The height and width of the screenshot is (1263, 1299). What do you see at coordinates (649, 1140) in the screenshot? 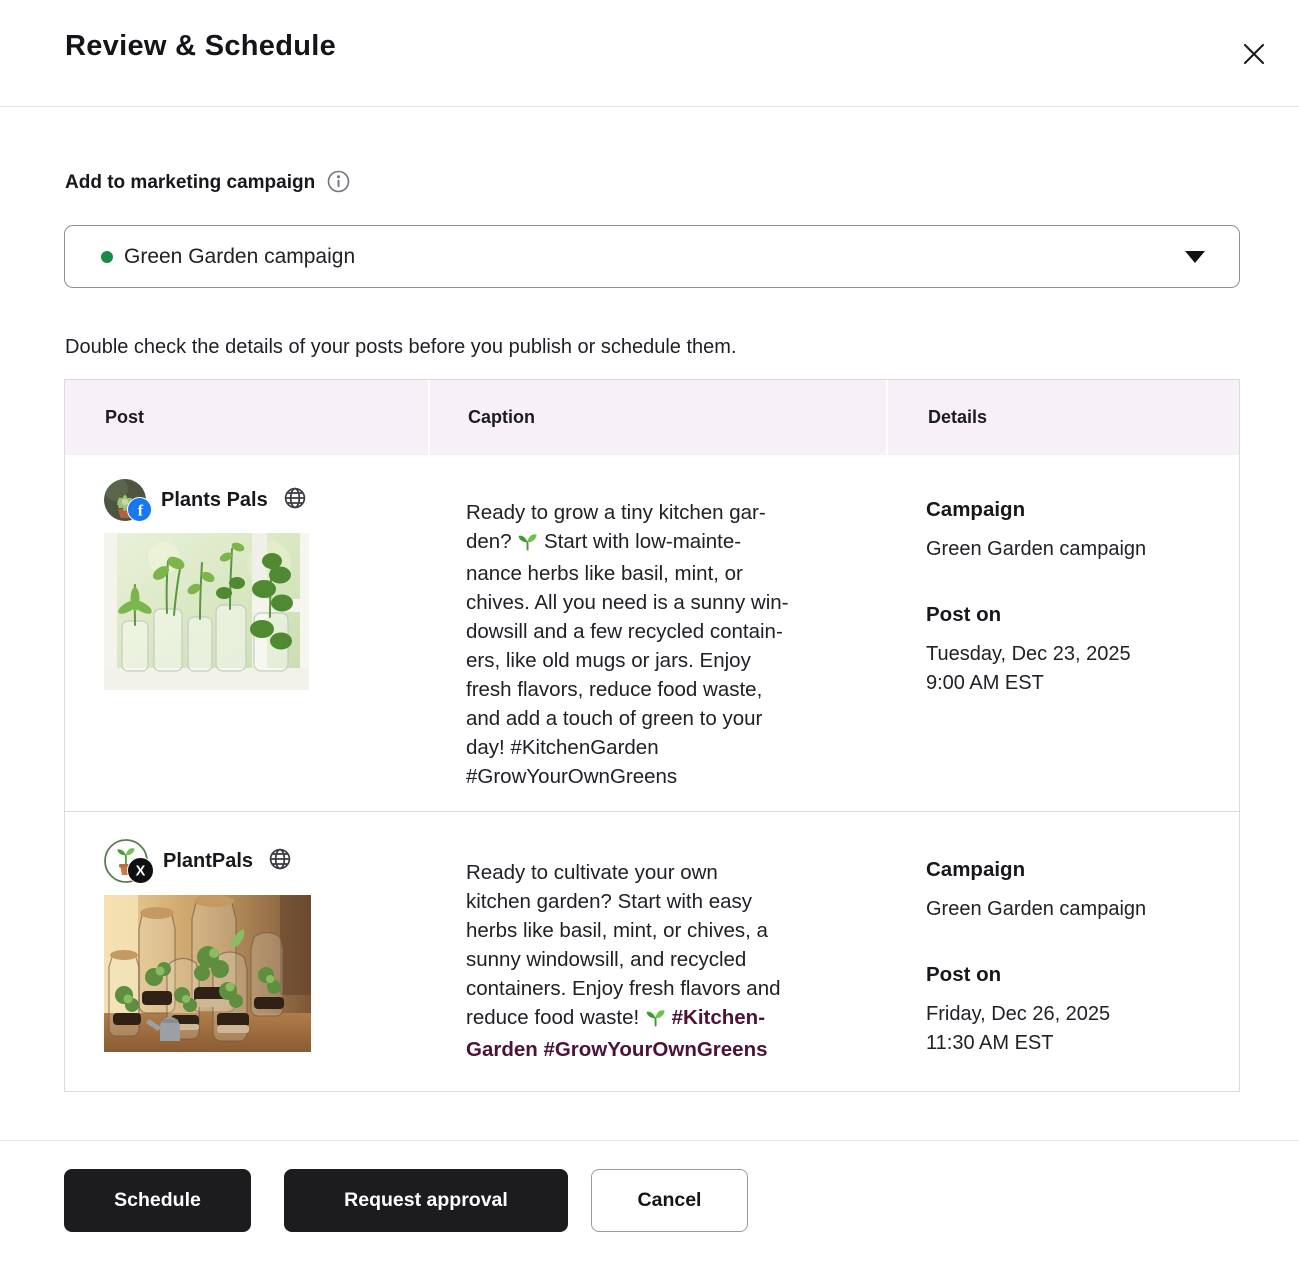
I see `footer-divider` at bounding box center [649, 1140].